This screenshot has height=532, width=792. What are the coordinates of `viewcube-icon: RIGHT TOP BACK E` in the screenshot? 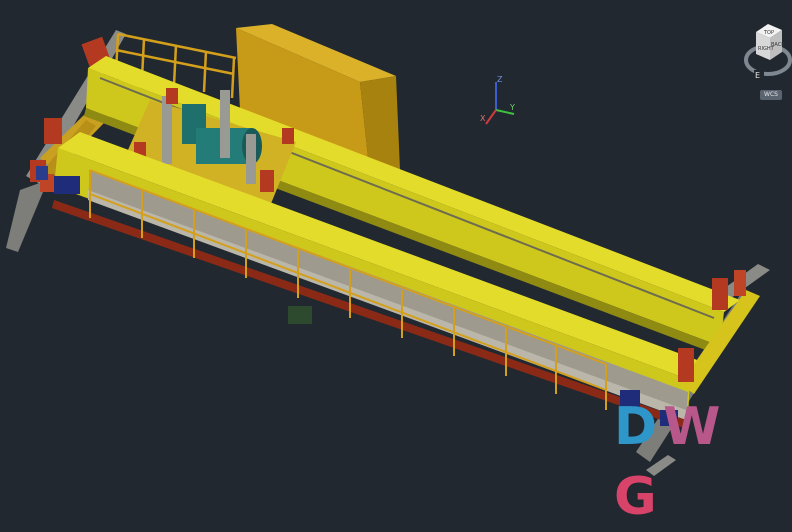 It's located at (767, 49).